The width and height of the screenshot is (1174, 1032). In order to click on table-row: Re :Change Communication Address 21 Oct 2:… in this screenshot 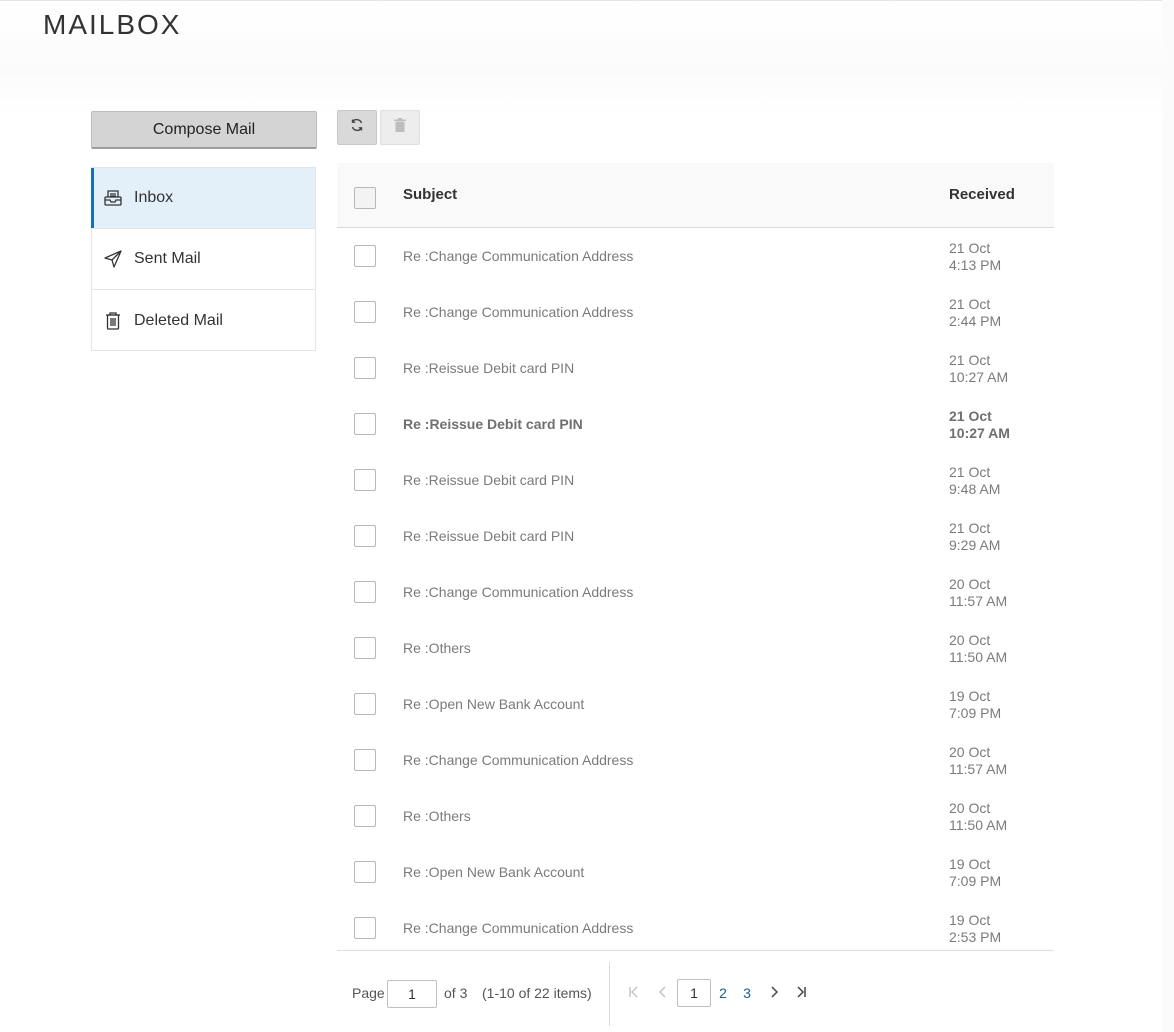, I will do `click(695, 312)`.